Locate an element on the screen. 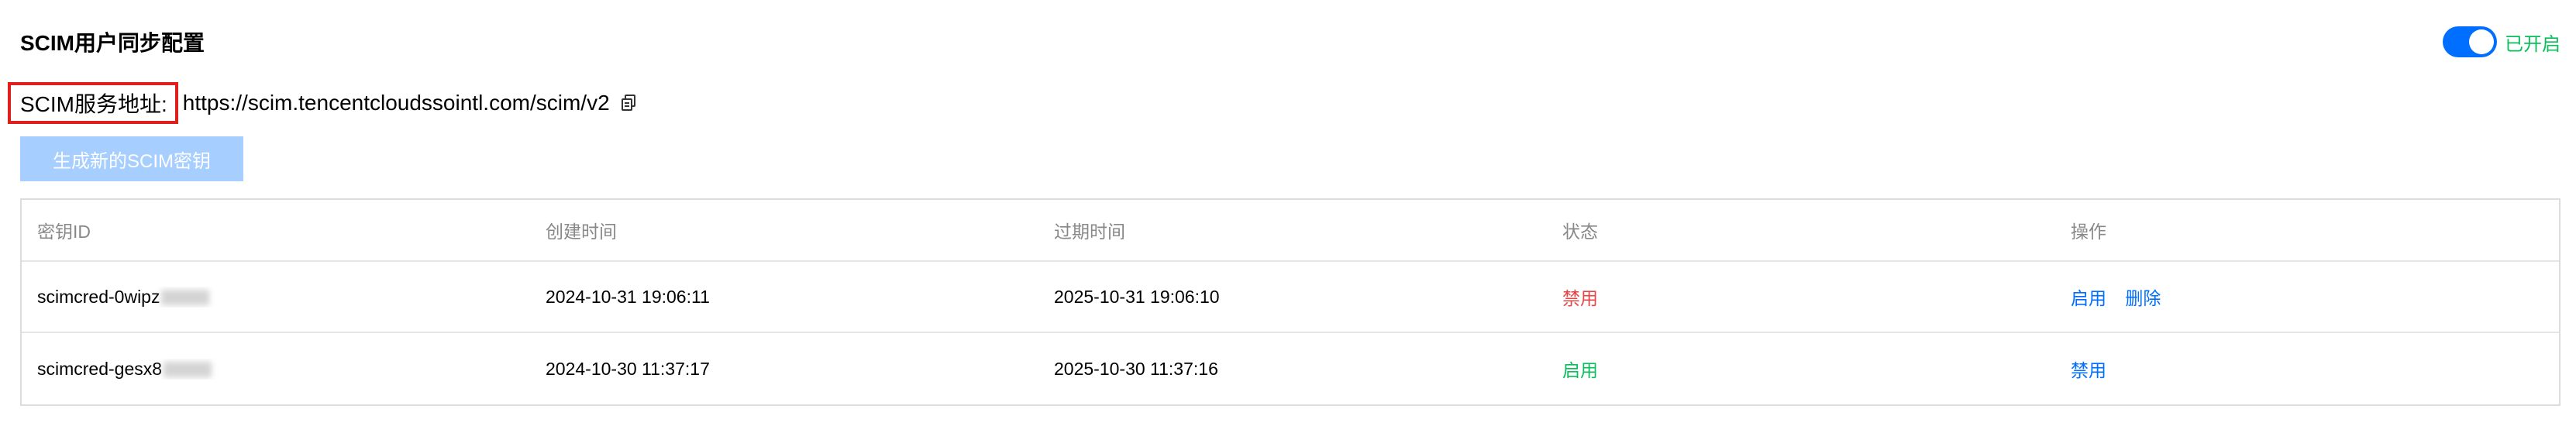 This screenshot has width=2576, height=423. generate-scim-key-button: 生成新的SCIM密钥 is located at coordinates (131, 158).